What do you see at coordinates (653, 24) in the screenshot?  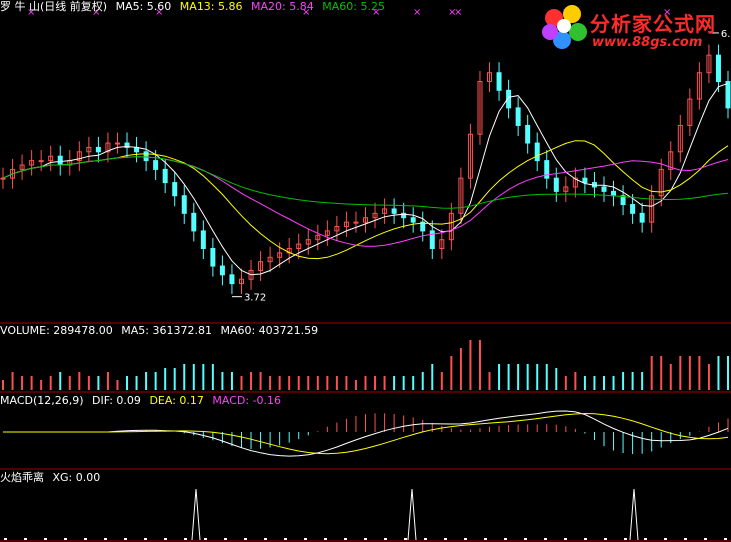 I see `logo-title: 分析家公式网` at bounding box center [653, 24].